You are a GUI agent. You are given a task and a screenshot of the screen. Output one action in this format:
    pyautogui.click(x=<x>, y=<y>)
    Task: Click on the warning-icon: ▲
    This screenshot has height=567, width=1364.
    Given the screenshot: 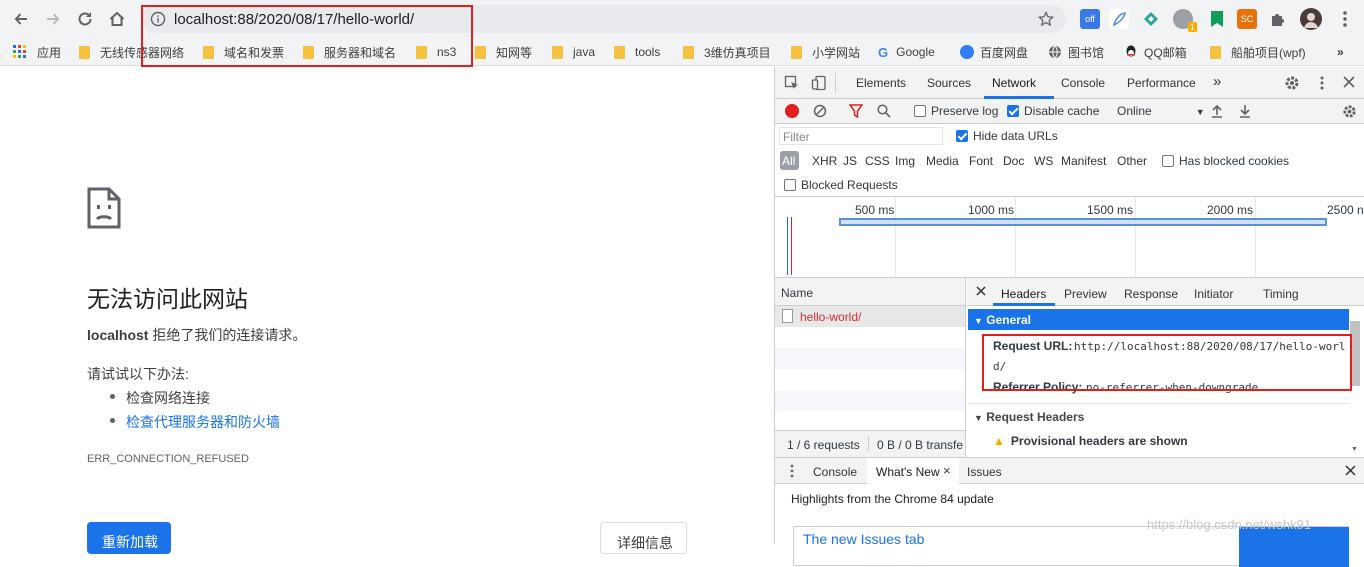 What is the action you would take?
    pyautogui.click(x=999, y=441)
    